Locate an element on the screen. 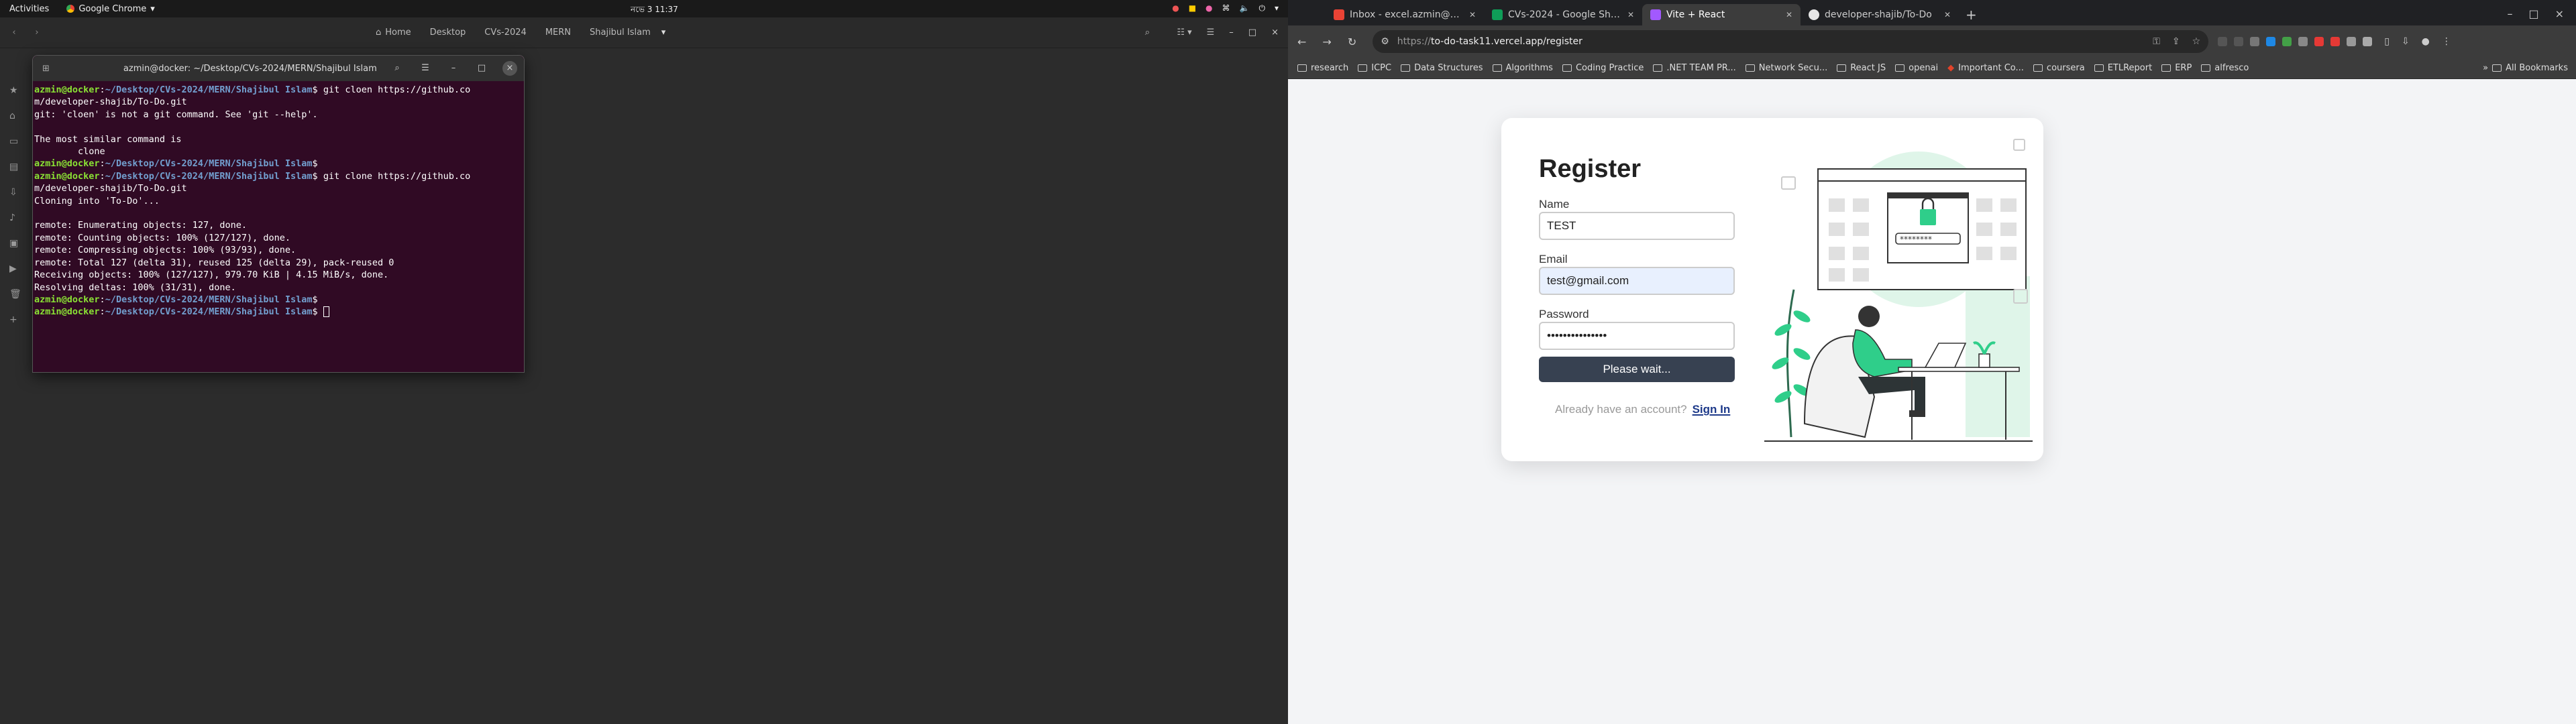 Image resolution: width=2576 pixels, height=724 pixels. desktop-icon: ▭ is located at coordinates (15, 141).